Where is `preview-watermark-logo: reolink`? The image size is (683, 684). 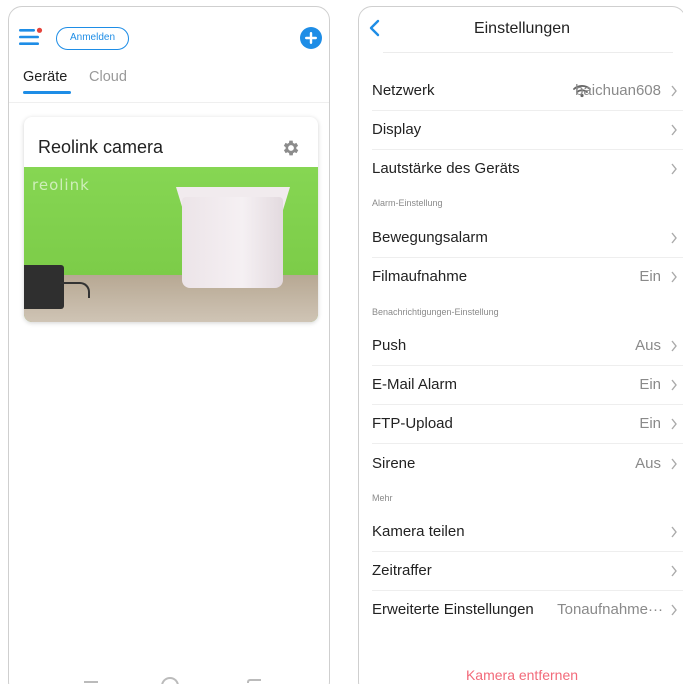
preview-watermark-logo: reolink is located at coordinates (61, 185).